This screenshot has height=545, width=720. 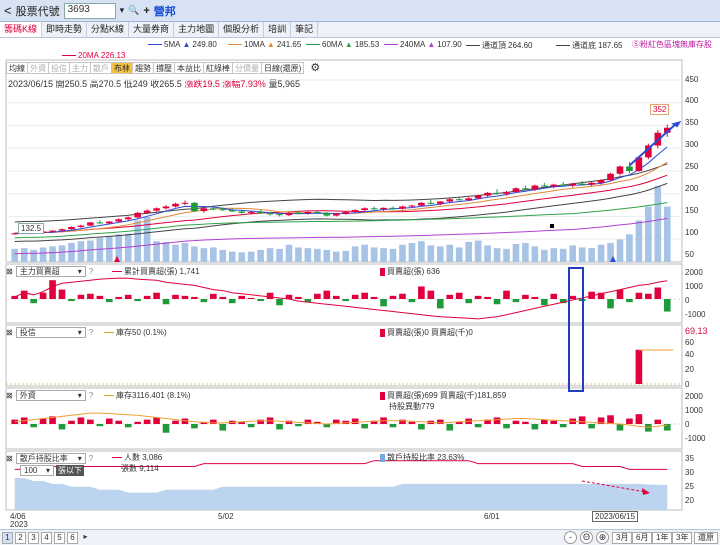 What do you see at coordinates (602, 537) in the screenshot?
I see `zoom-in-icon: ⊕` at bounding box center [602, 537].